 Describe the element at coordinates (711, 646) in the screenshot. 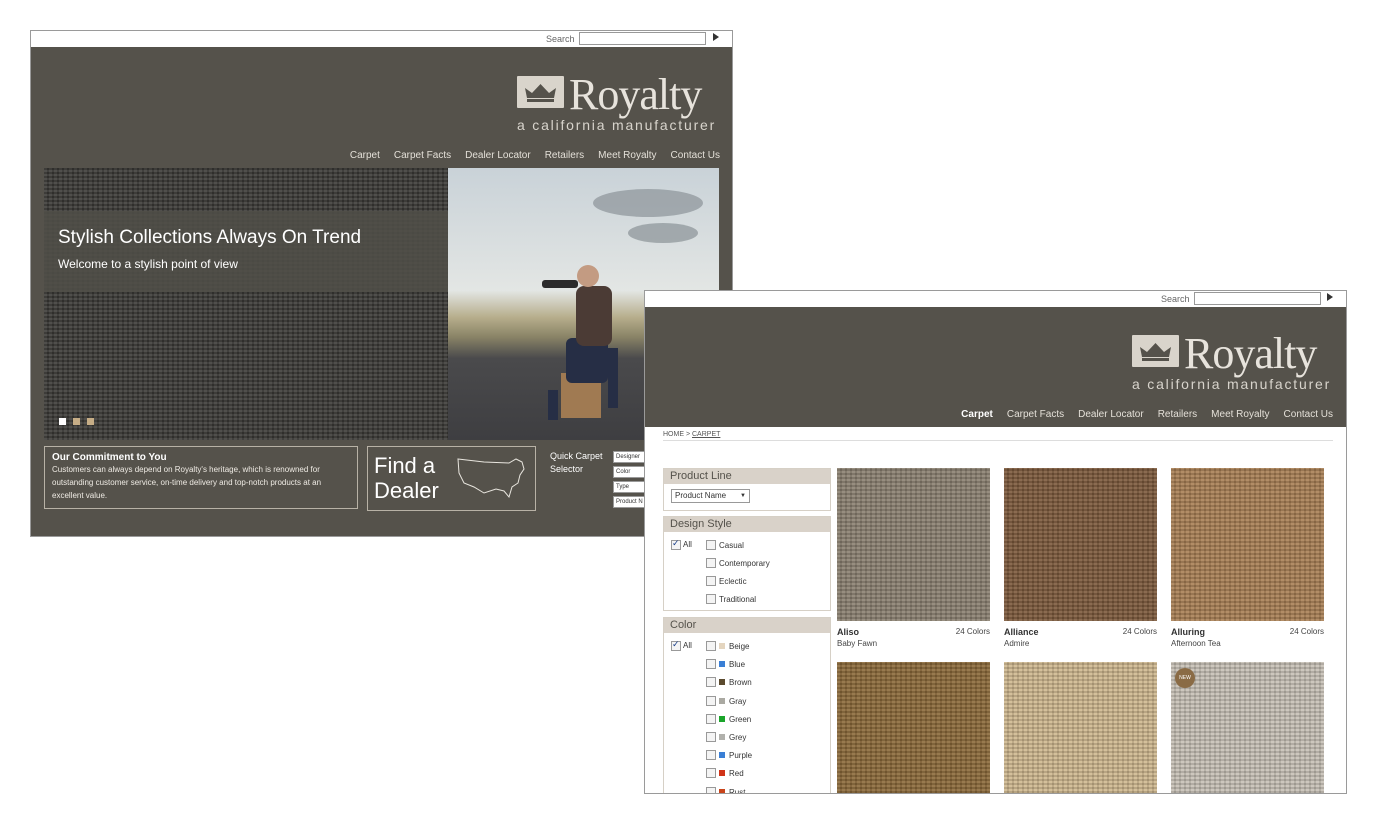

I see `color-beige-checkbox` at that location.